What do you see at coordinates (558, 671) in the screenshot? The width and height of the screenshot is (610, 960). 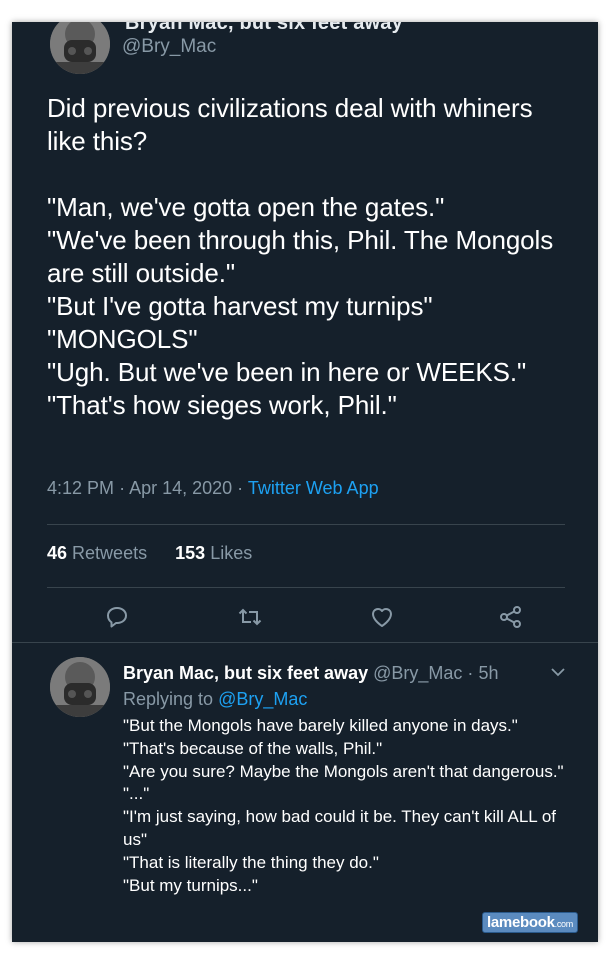 I see `chevron-down-icon` at bounding box center [558, 671].